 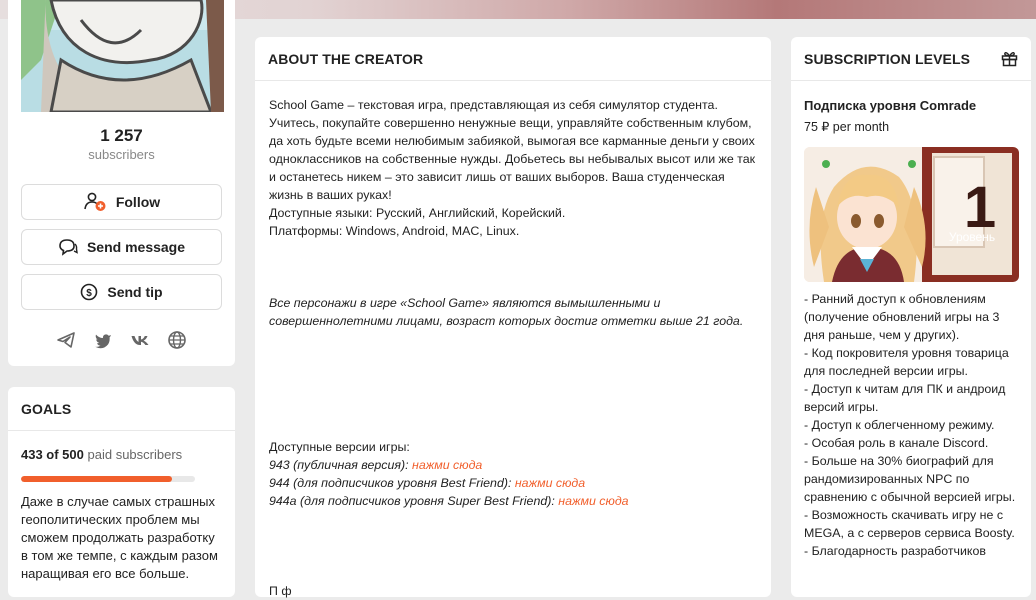 What do you see at coordinates (895, 551) in the screenshot?
I see `tier-perk-item: - Благодарность разработчиков` at bounding box center [895, 551].